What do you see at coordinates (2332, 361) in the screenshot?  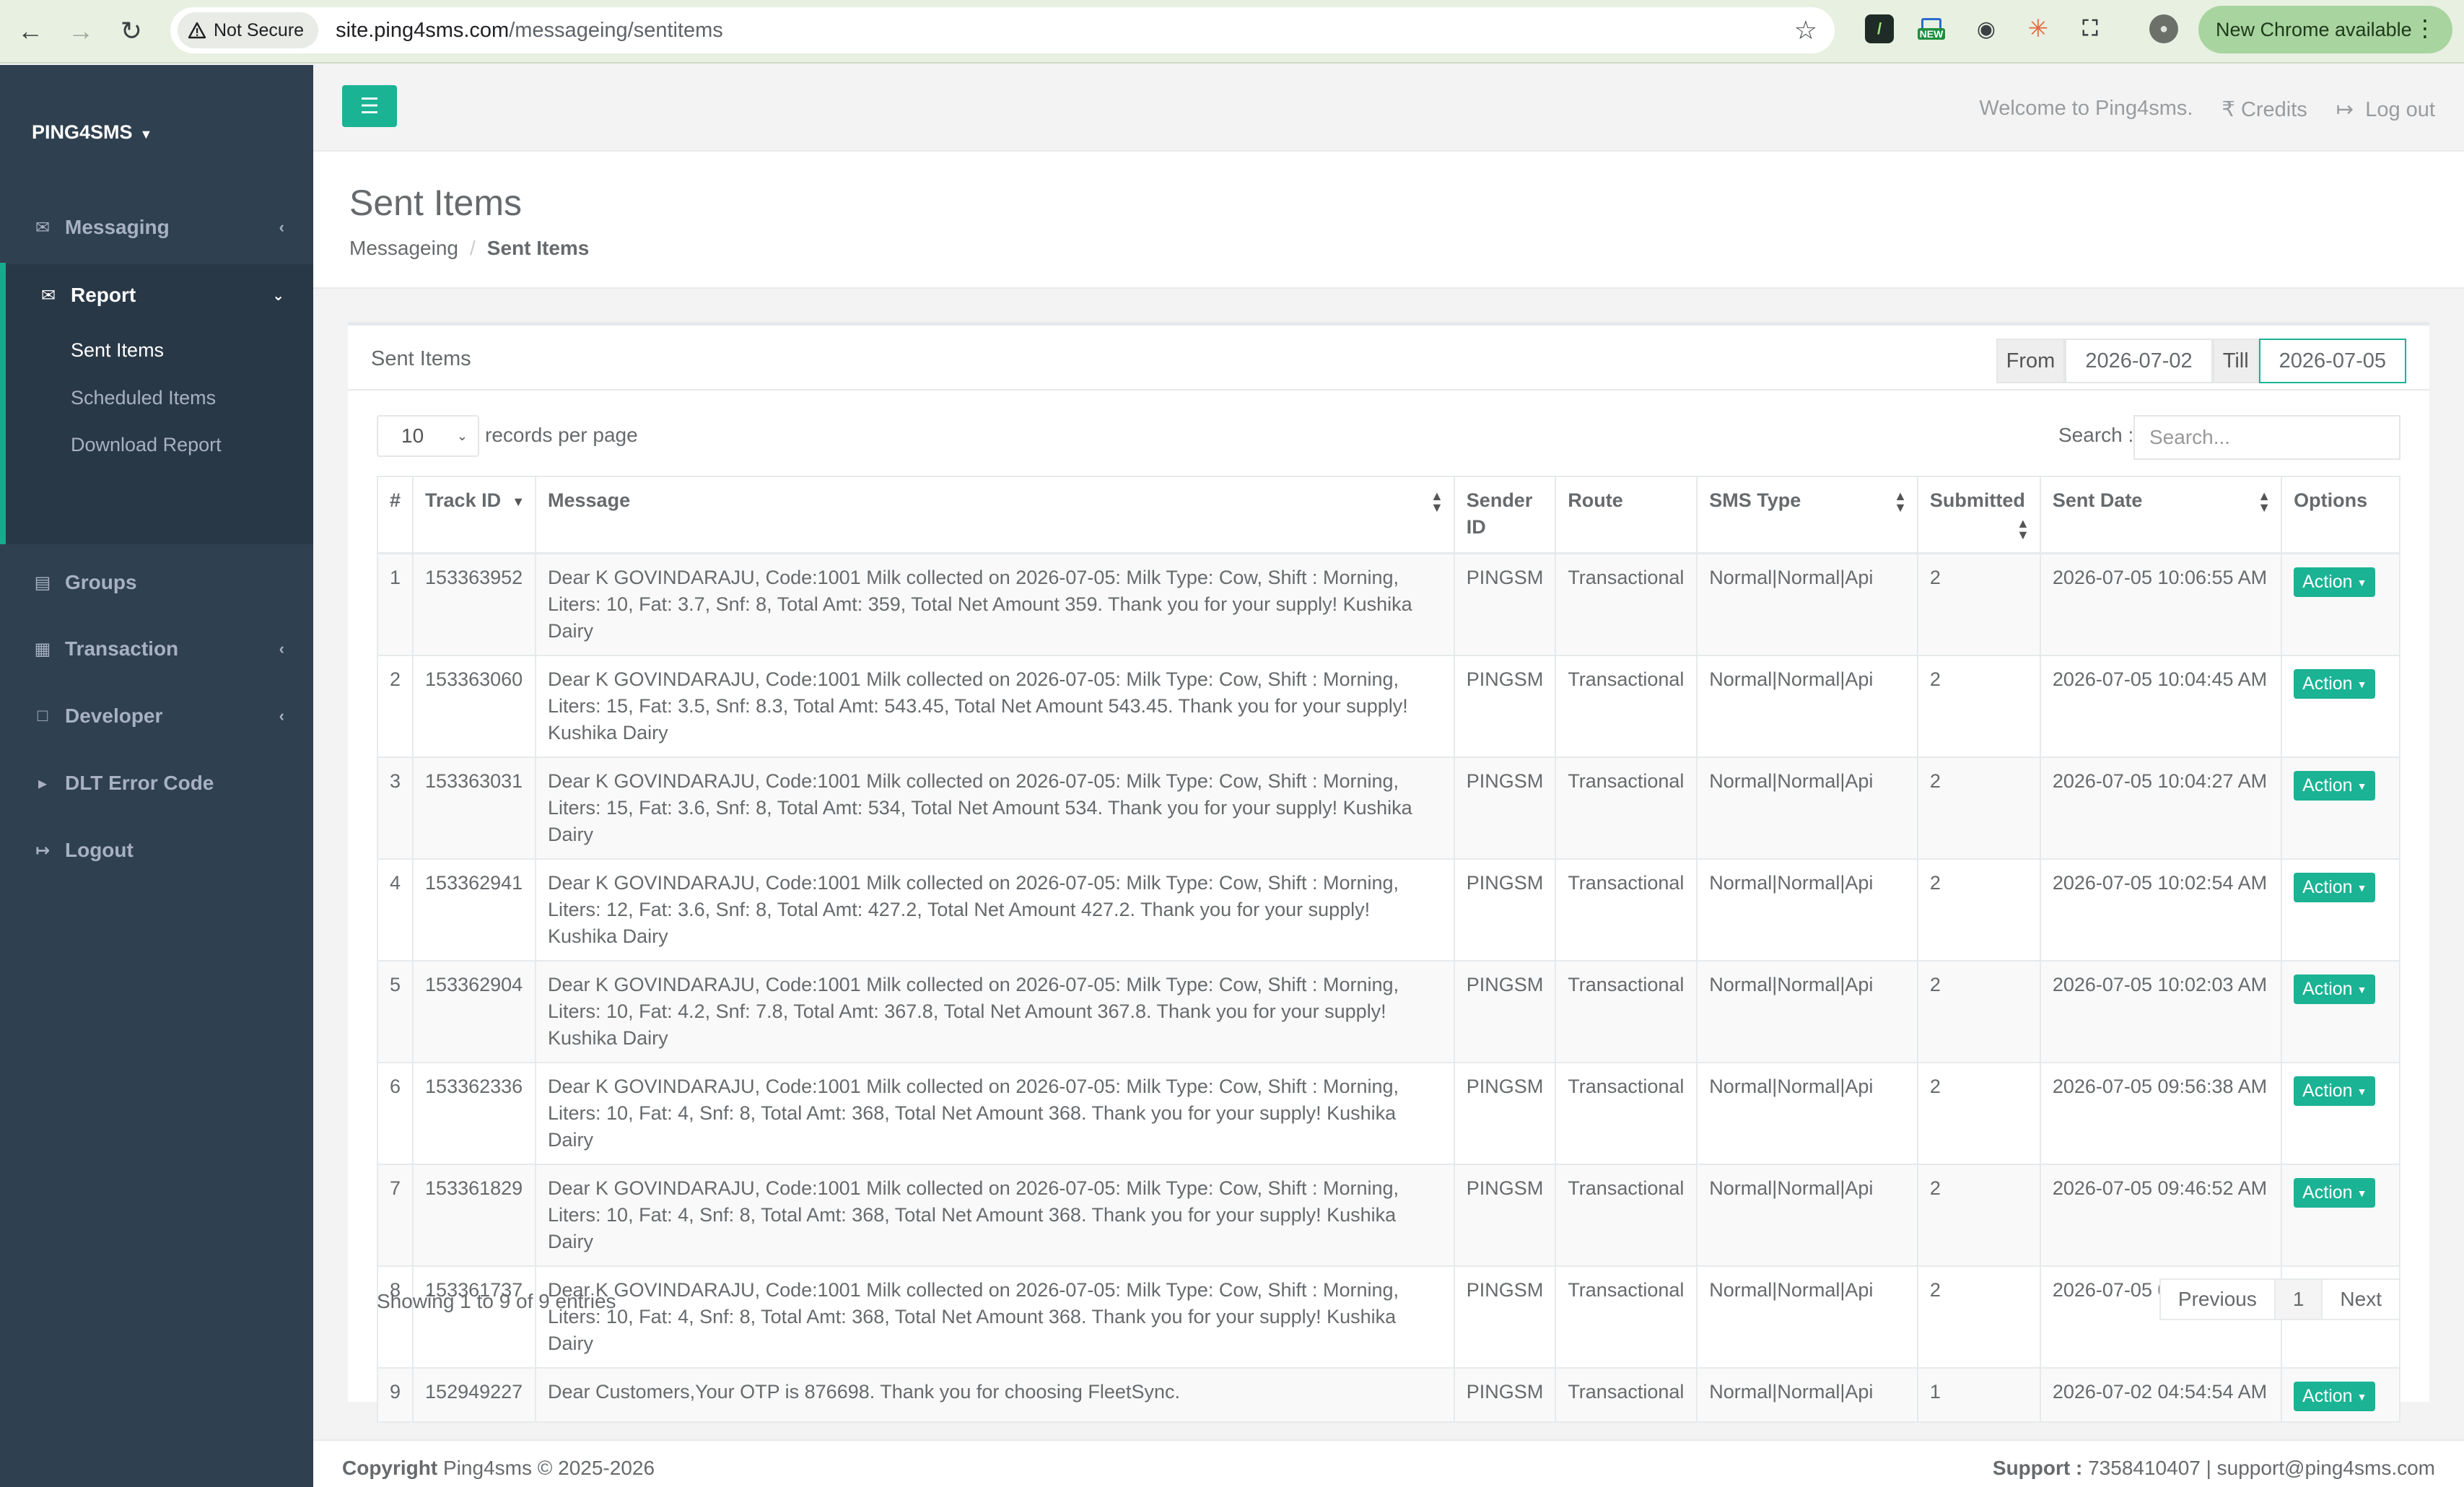 I see `till-date-input: 2026-07-05` at bounding box center [2332, 361].